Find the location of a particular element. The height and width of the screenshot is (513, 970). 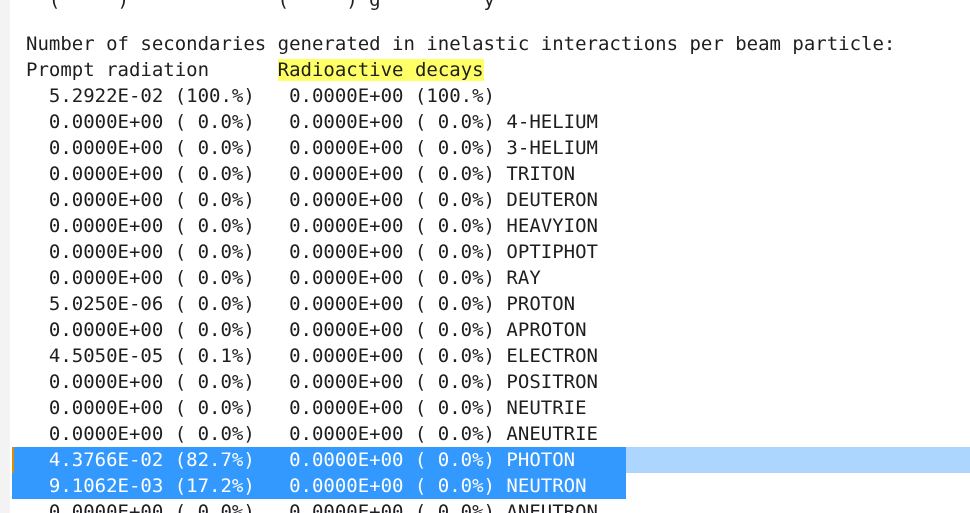

column-header-line: Prompt radiation Radioactive decays is located at coordinates (255, 70).